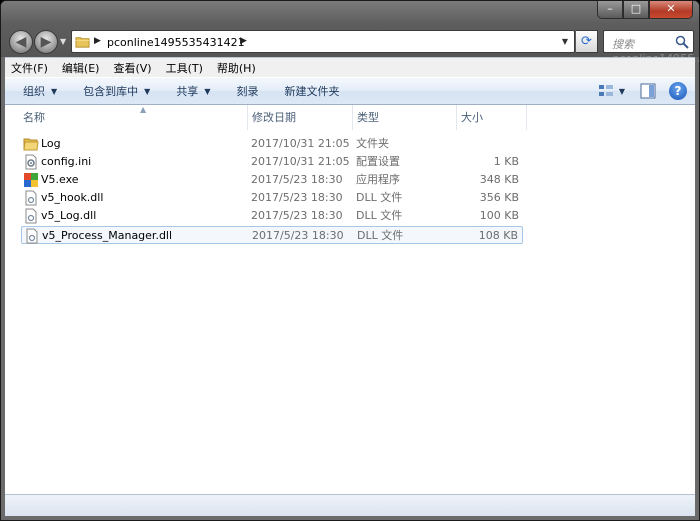 Image resolution: width=700 pixels, height=521 pixels. Describe the element at coordinates (678, 91) in the screenshot. I see `help-icon: ?` at that location.